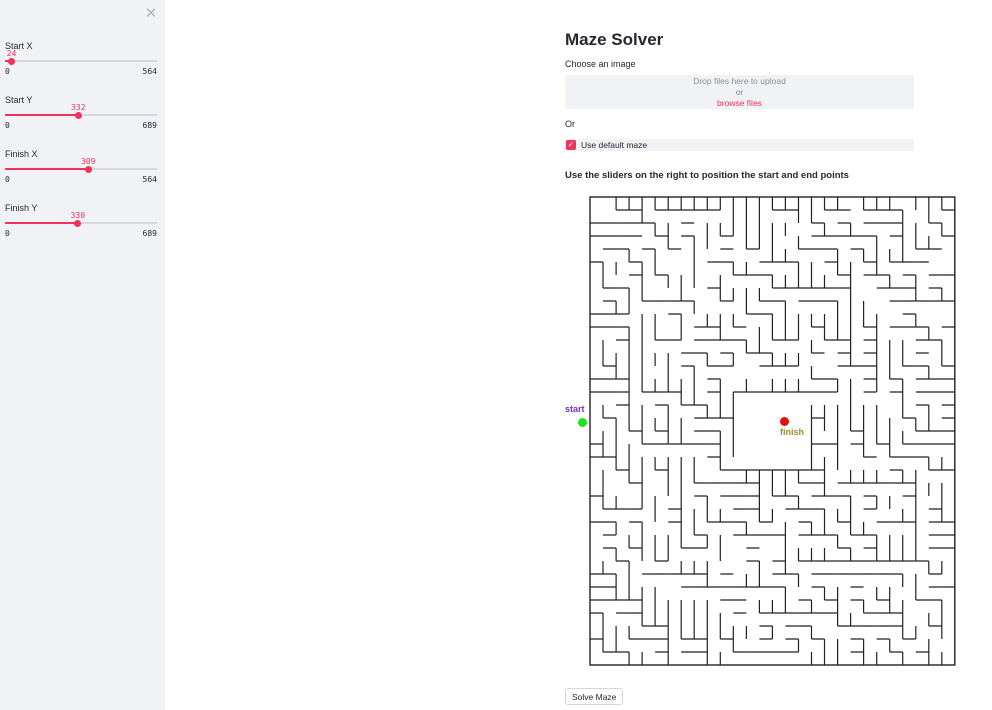 The width and height of the screenshot is (992, 710). What do you see at coordinates (81, 120) in the screenshot?
I see `slider-start-y: Start Y 332 0 689` at bounding box center [81, 120].